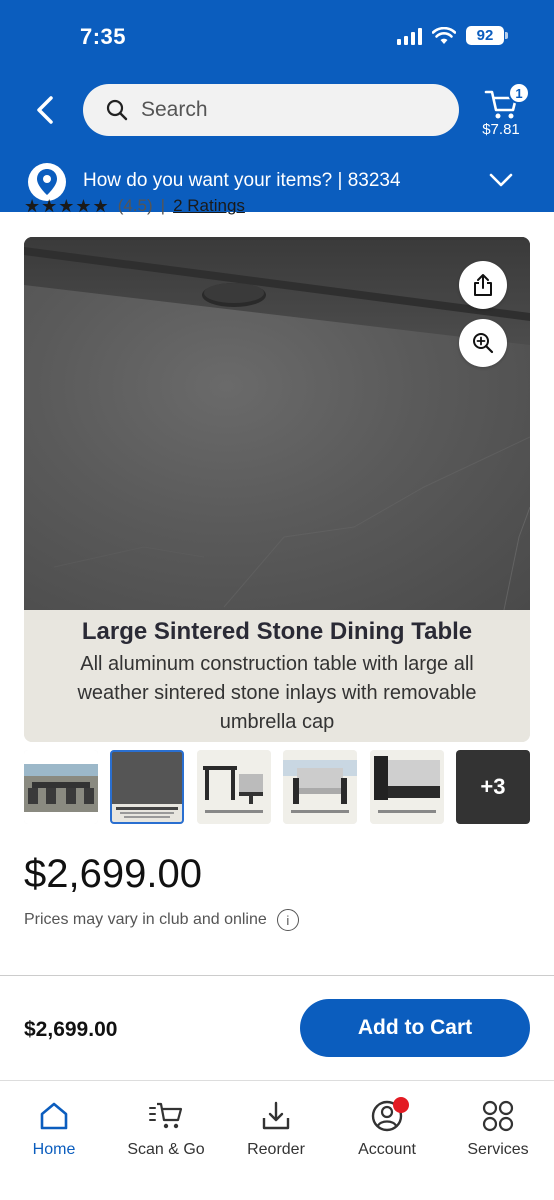 This screenshot has height=1200, width=554. Describe the element at coordinates (501, 180) in the screenshot. I see `chevron-down-icon` at that location.